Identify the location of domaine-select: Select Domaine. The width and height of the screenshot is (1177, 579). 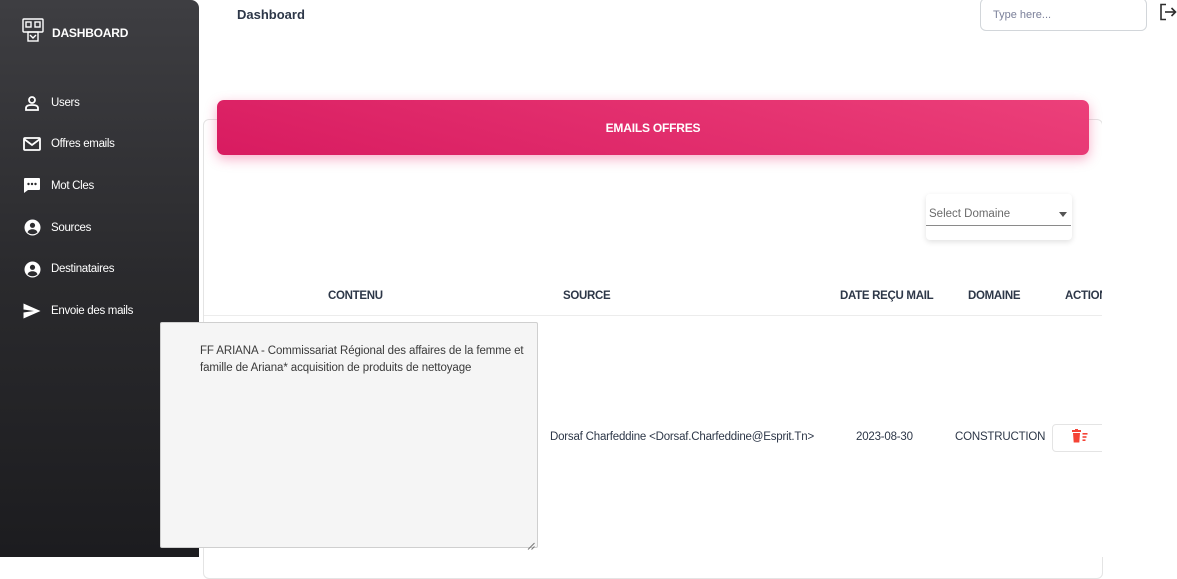
(999, 217).